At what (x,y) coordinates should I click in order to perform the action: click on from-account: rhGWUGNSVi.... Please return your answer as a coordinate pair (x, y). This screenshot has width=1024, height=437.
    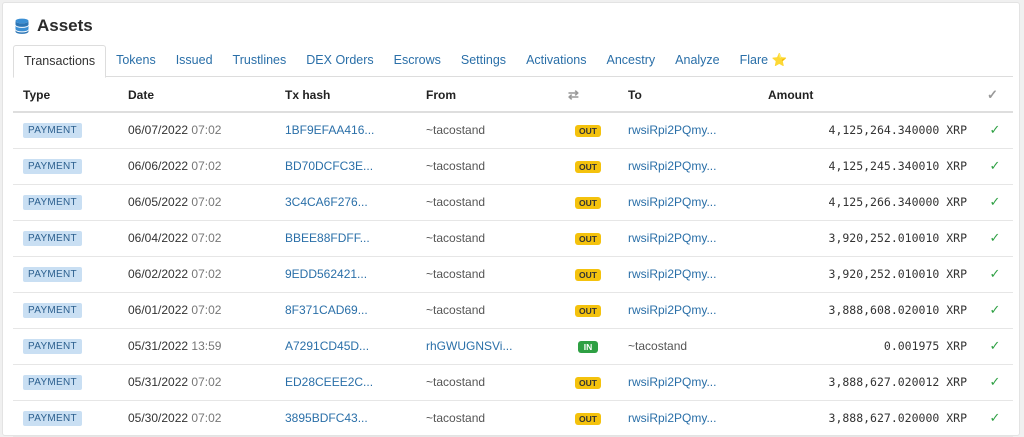
    Looking at the image, I should click on (469, 346).